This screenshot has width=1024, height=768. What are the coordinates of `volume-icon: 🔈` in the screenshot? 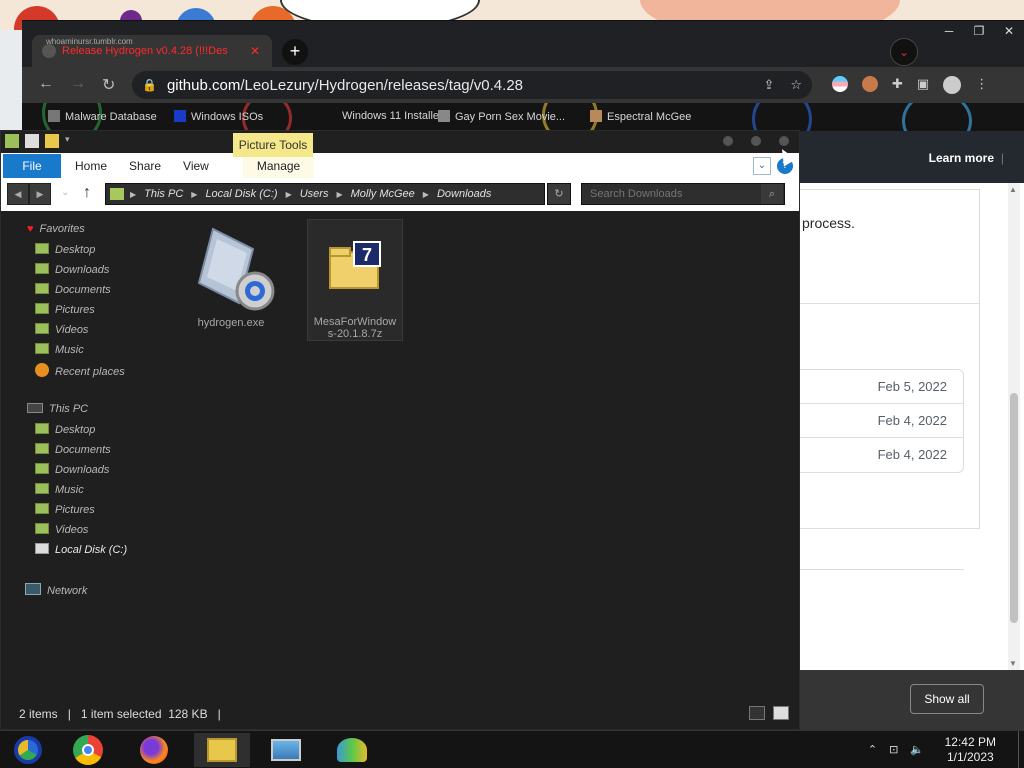 It's located at (917, 749).